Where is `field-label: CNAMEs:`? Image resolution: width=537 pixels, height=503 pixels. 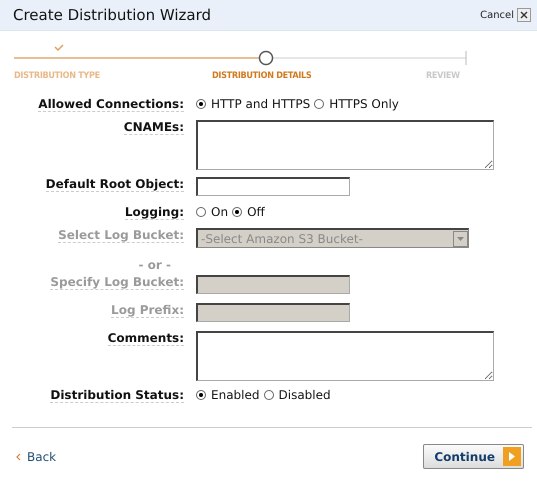
field-label: CNAMEs: is located at coordinates (154, 127).